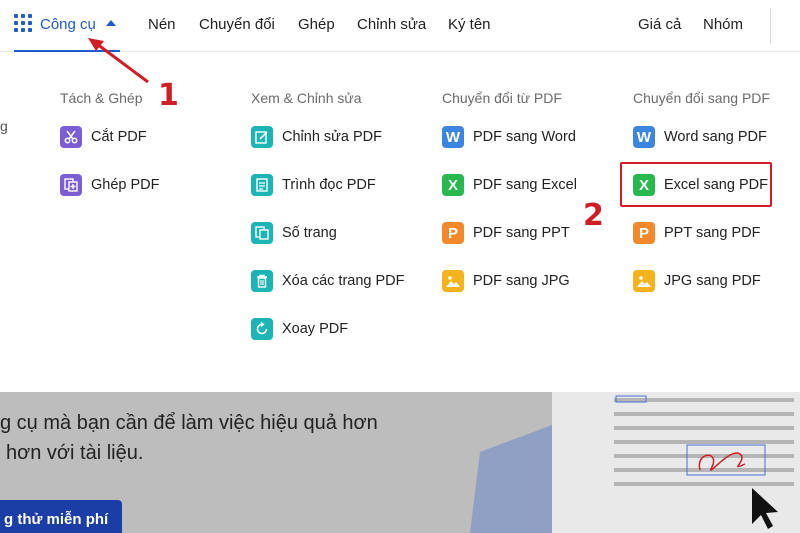 This screenshot has height=533, width=800. I want to click on step-number-2: 2, so click(593, 215).